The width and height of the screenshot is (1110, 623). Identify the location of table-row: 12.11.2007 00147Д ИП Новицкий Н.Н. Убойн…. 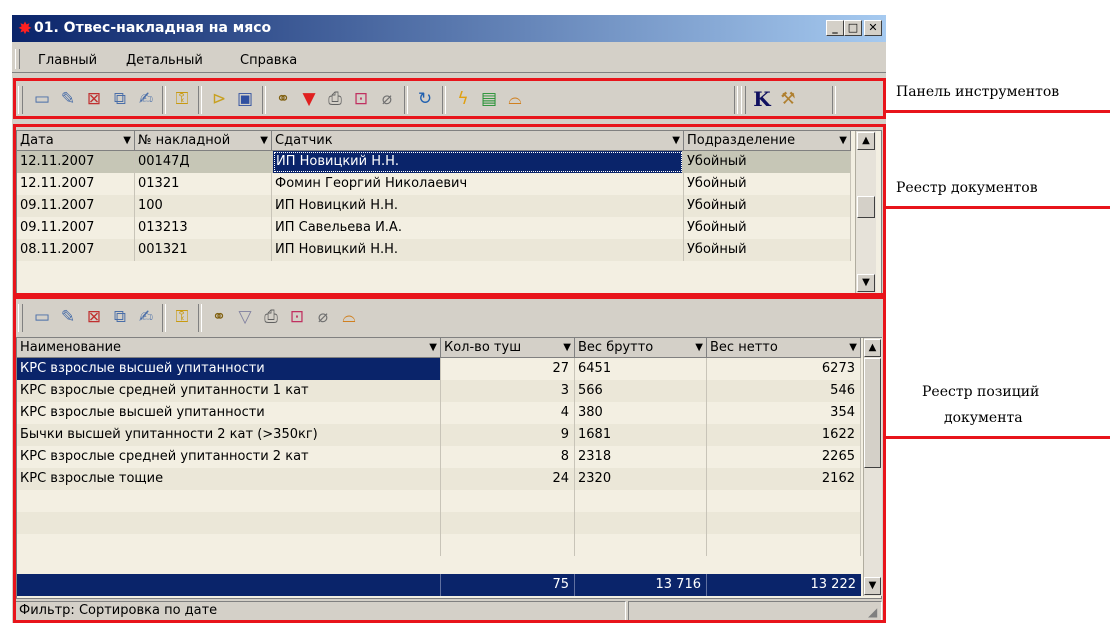
(434, 162).